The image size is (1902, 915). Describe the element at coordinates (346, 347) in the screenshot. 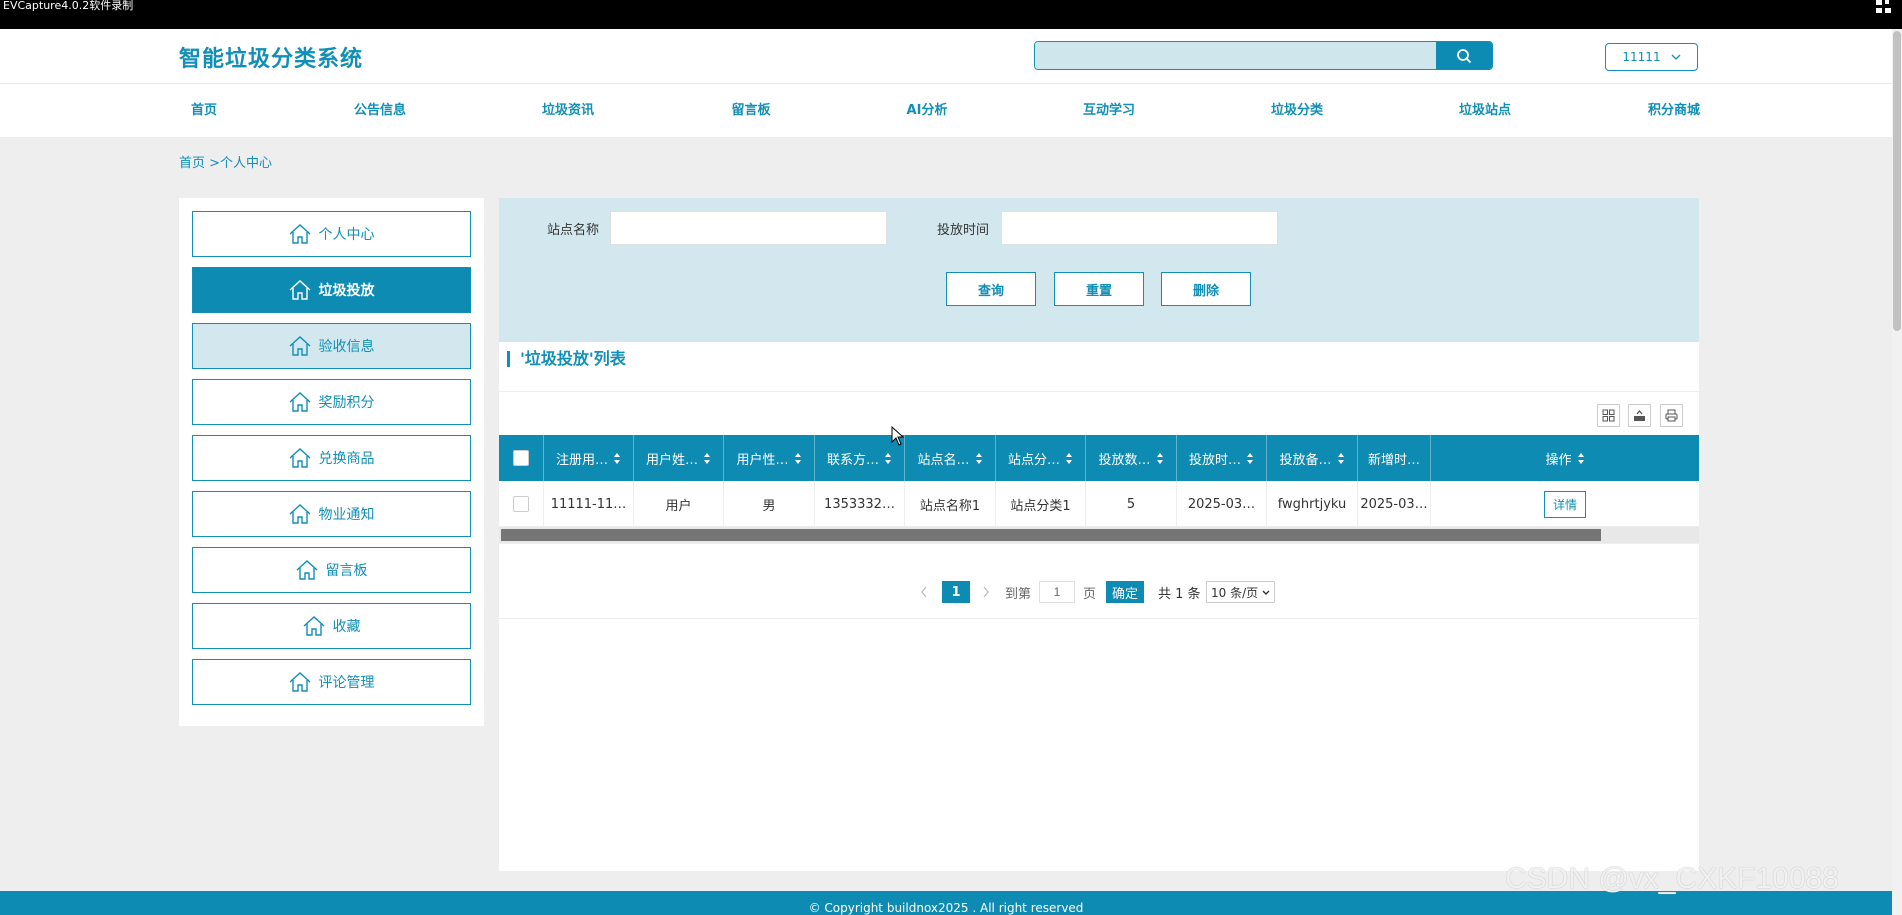

I see `sidebar-item-label: 验收信息` at that location.